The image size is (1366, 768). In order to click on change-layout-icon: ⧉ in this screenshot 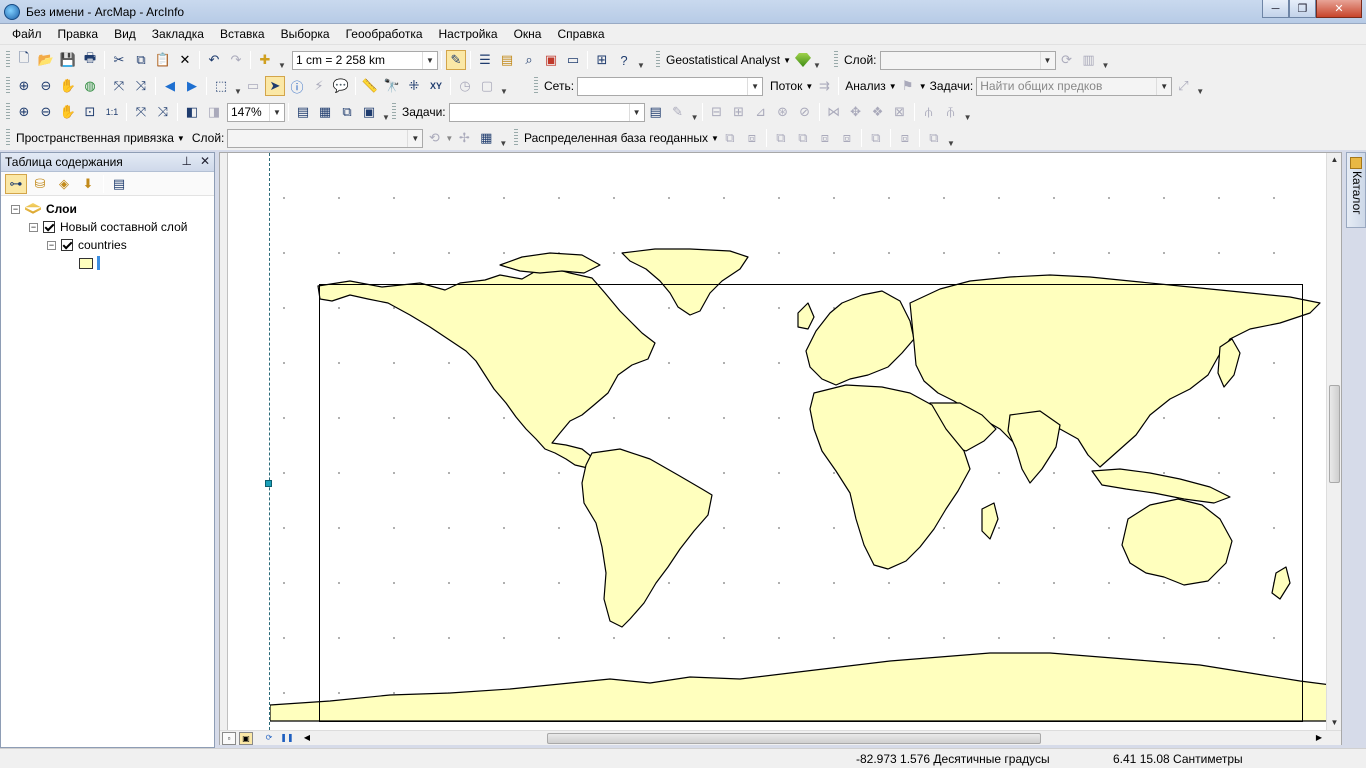, I will do `click(347, 112)`.